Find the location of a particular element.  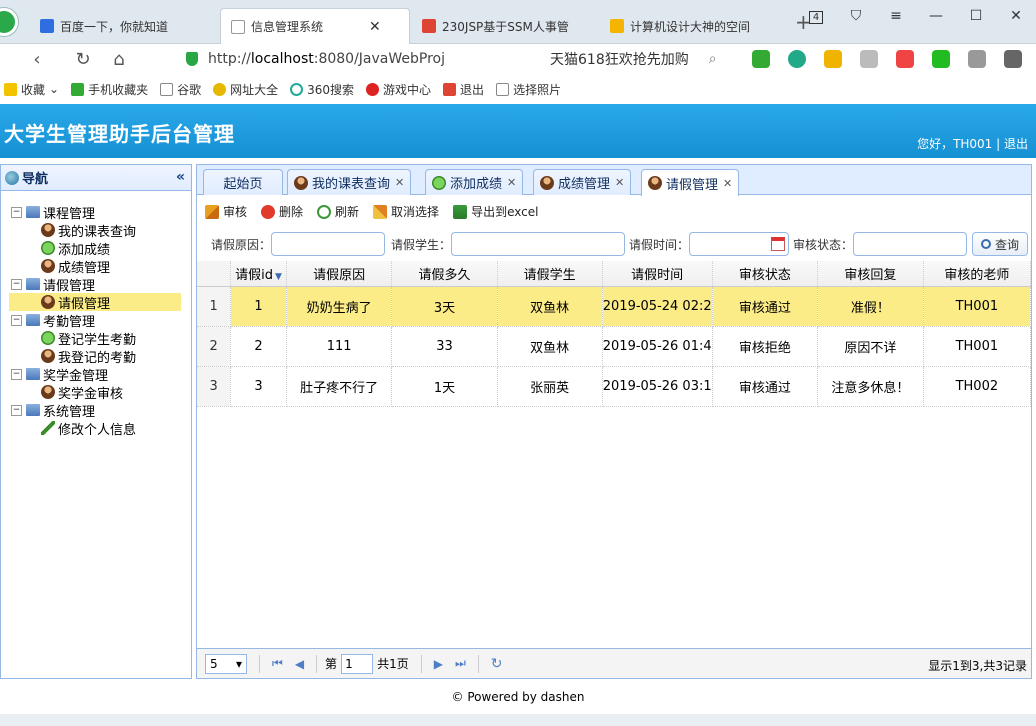

tab-count-badge: 4 is located at coordinates (816, 16).